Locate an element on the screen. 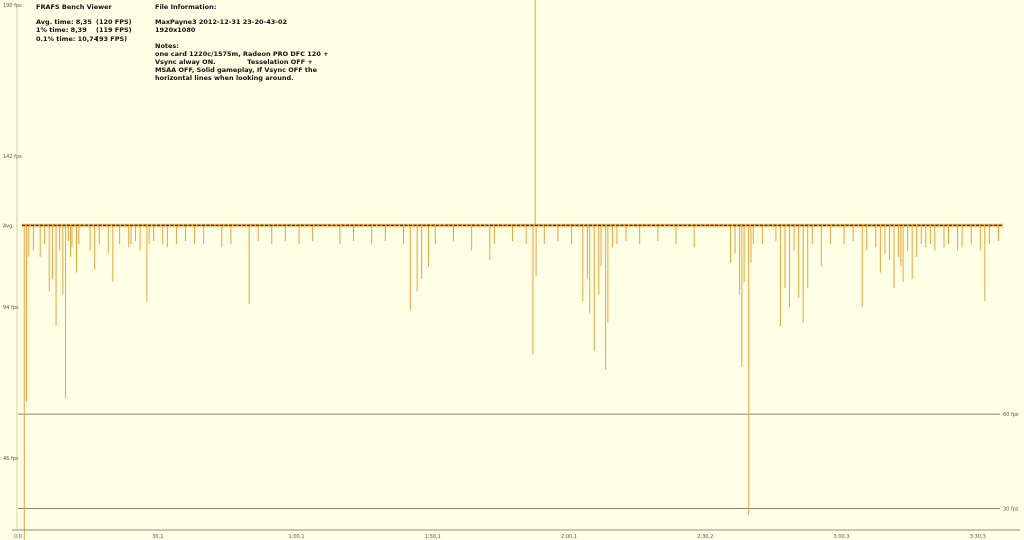  x-tick-label: 1:30,1 is located at coordinates (433, 537).